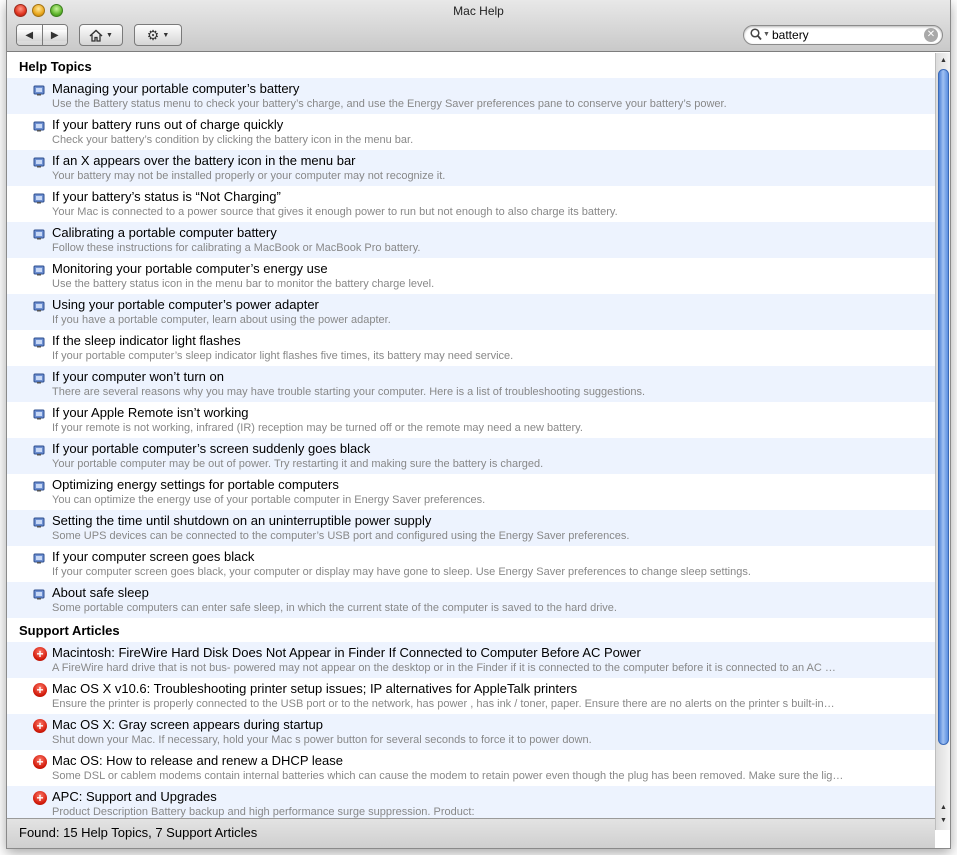  I want to click on search-input, so click(847, 35).